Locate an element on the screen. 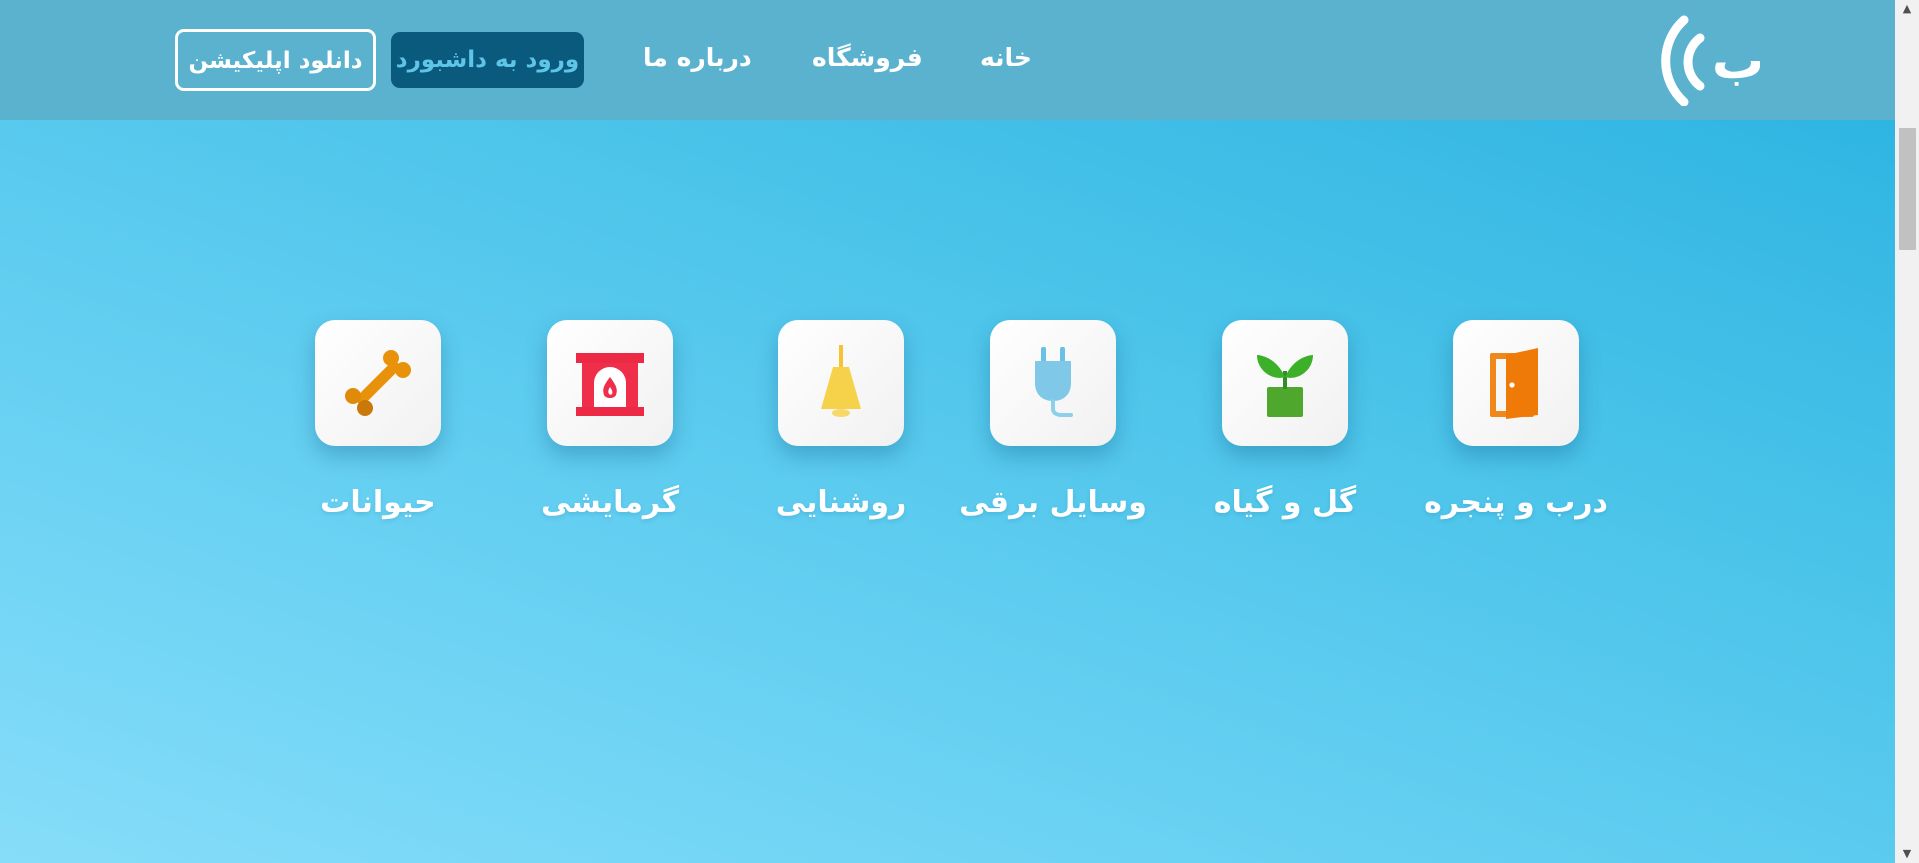 This screenshot has width=1919, height=863. download-app-button: دانلود اپلیکیشن is located at coordinates (275, 60).